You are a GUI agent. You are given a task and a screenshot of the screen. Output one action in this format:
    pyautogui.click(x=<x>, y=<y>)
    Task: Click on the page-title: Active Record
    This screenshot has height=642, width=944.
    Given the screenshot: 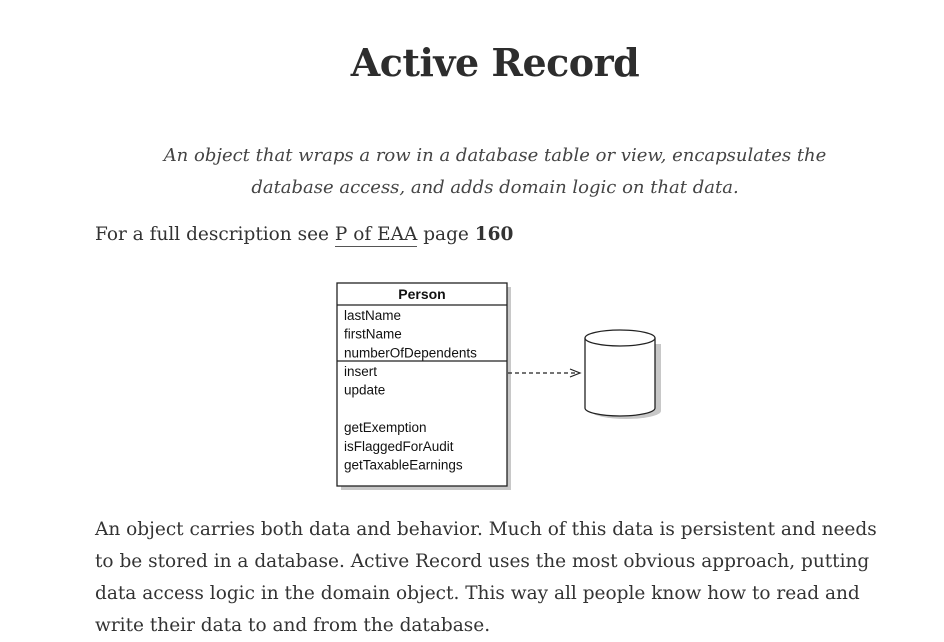 What is the action you would take?
    pyautogui.click(x=495, y=62)
    